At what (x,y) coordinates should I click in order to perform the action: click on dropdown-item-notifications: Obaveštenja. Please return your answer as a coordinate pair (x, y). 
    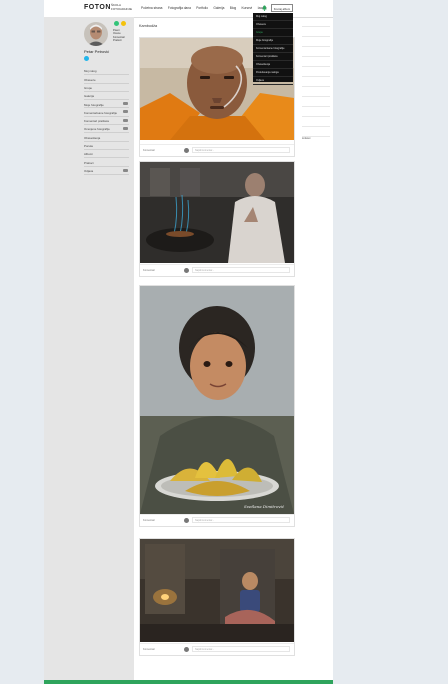
    Looking at the image, I should click on (273, 65).